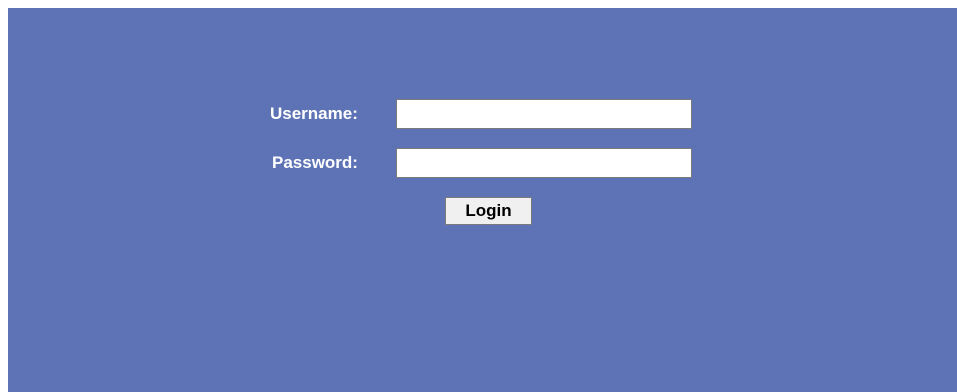  Describe the element at coordinates (488, 211) in the screenshot. I see `login-button: Login` at that location.